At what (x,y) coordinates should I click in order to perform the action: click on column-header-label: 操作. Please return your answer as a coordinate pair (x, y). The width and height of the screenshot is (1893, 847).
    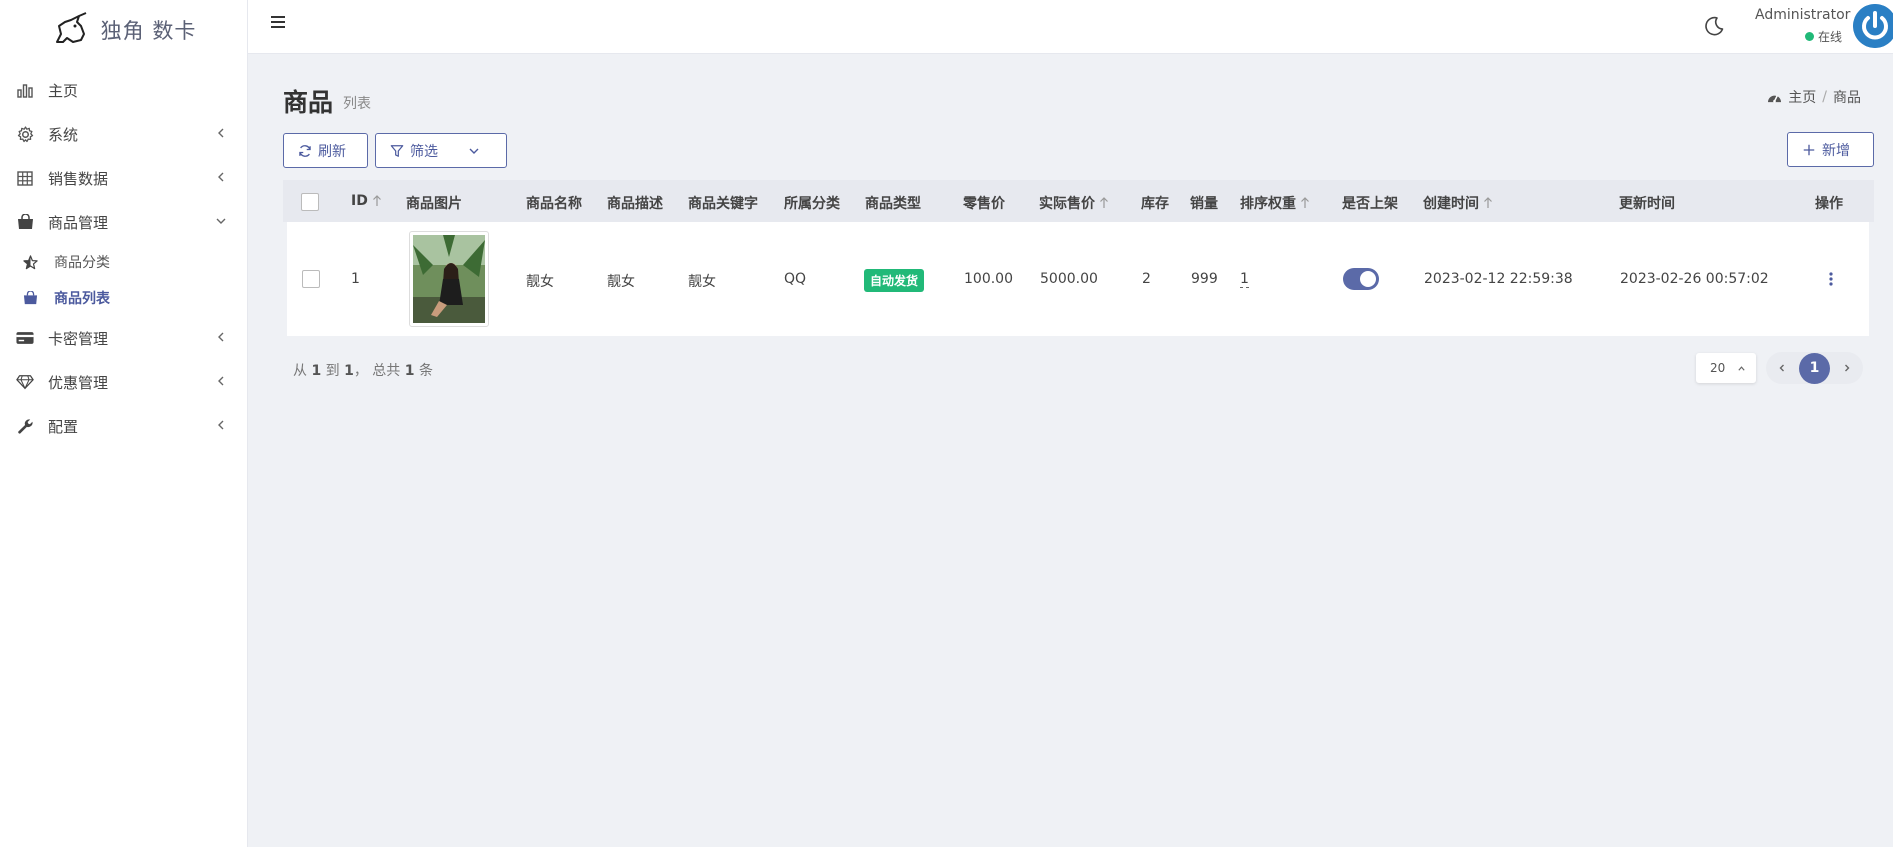
    Looking at the image, I should click on (1829, 204).